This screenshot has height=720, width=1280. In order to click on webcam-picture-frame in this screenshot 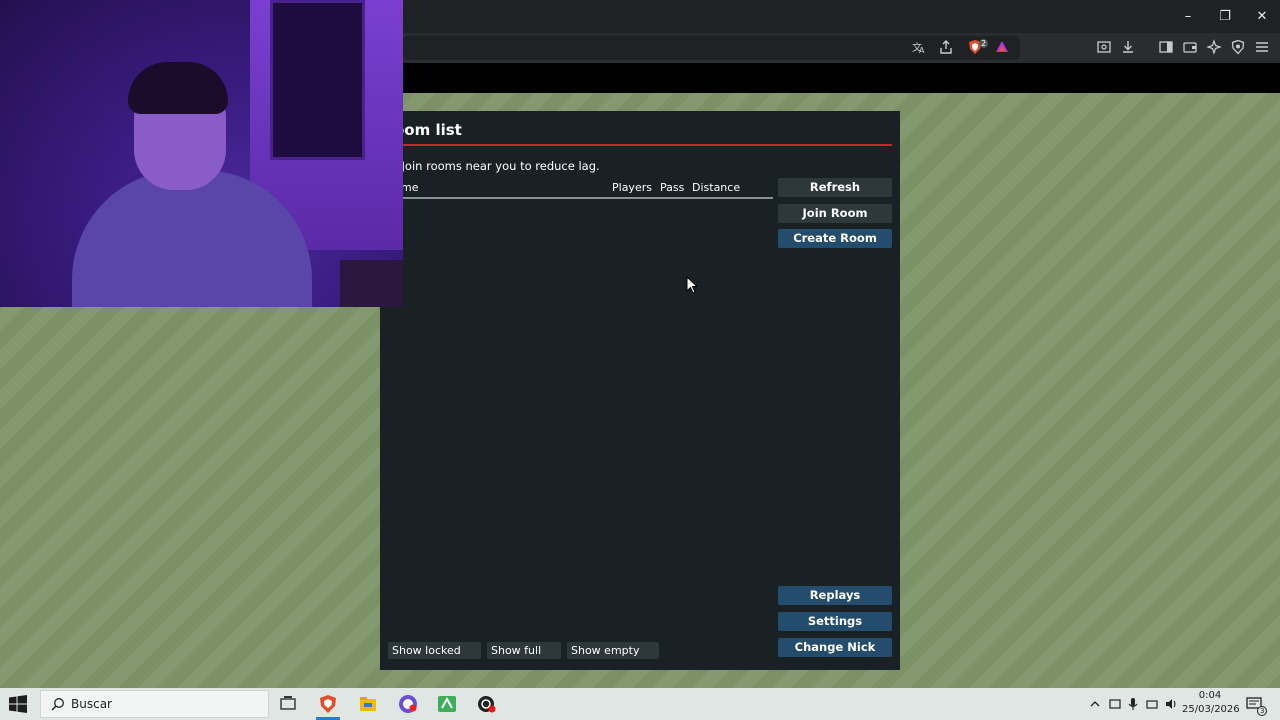, I will do `click(317, 80)`.